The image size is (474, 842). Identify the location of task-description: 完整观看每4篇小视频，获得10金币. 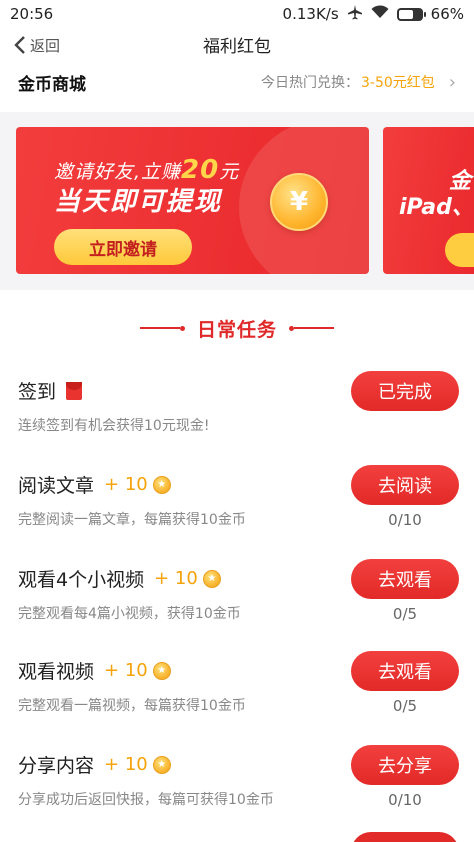
(129, 614).